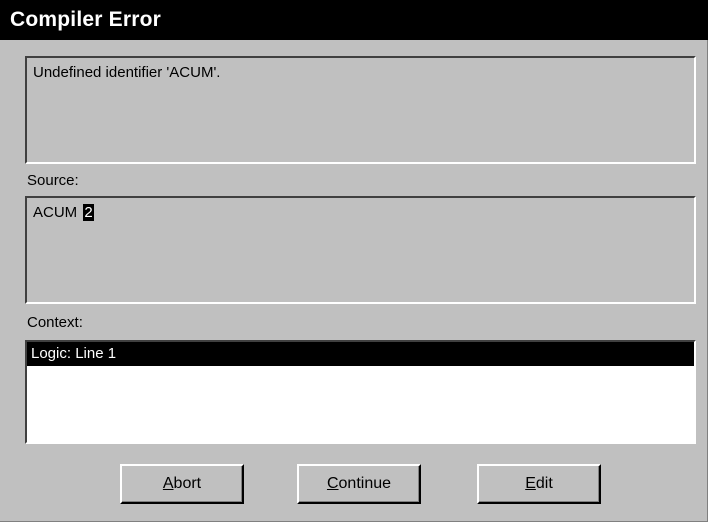 The width and height of the screenshot is (708, 522). What do you see at coordinates (530, 483) in the screenshot?
I see `edit-mnemonic: E` at bounding box center [530, 483].